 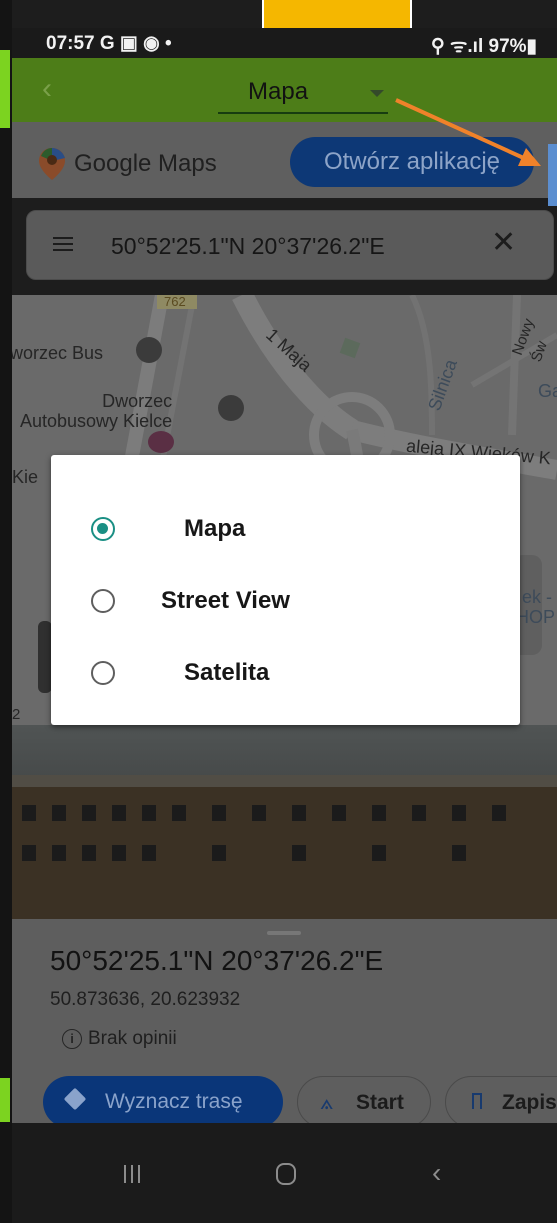 I want to click on status-bar: 07:57 G ▣ ◉ • ⚲ ᯤ.ıl 97%▮, so click(x=284, y=43).